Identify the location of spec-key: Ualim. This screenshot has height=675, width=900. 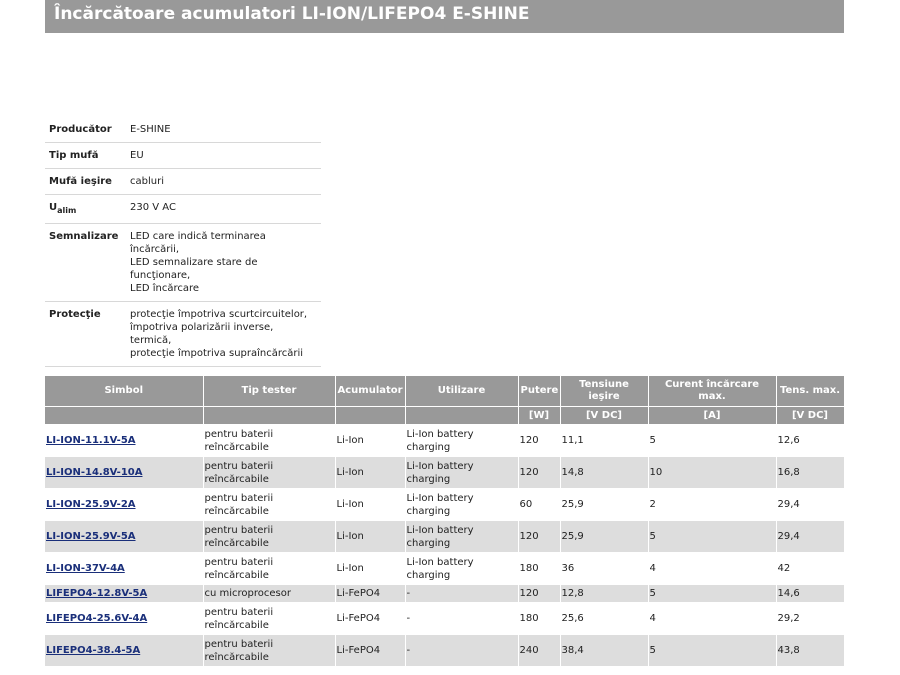
(85, 209).